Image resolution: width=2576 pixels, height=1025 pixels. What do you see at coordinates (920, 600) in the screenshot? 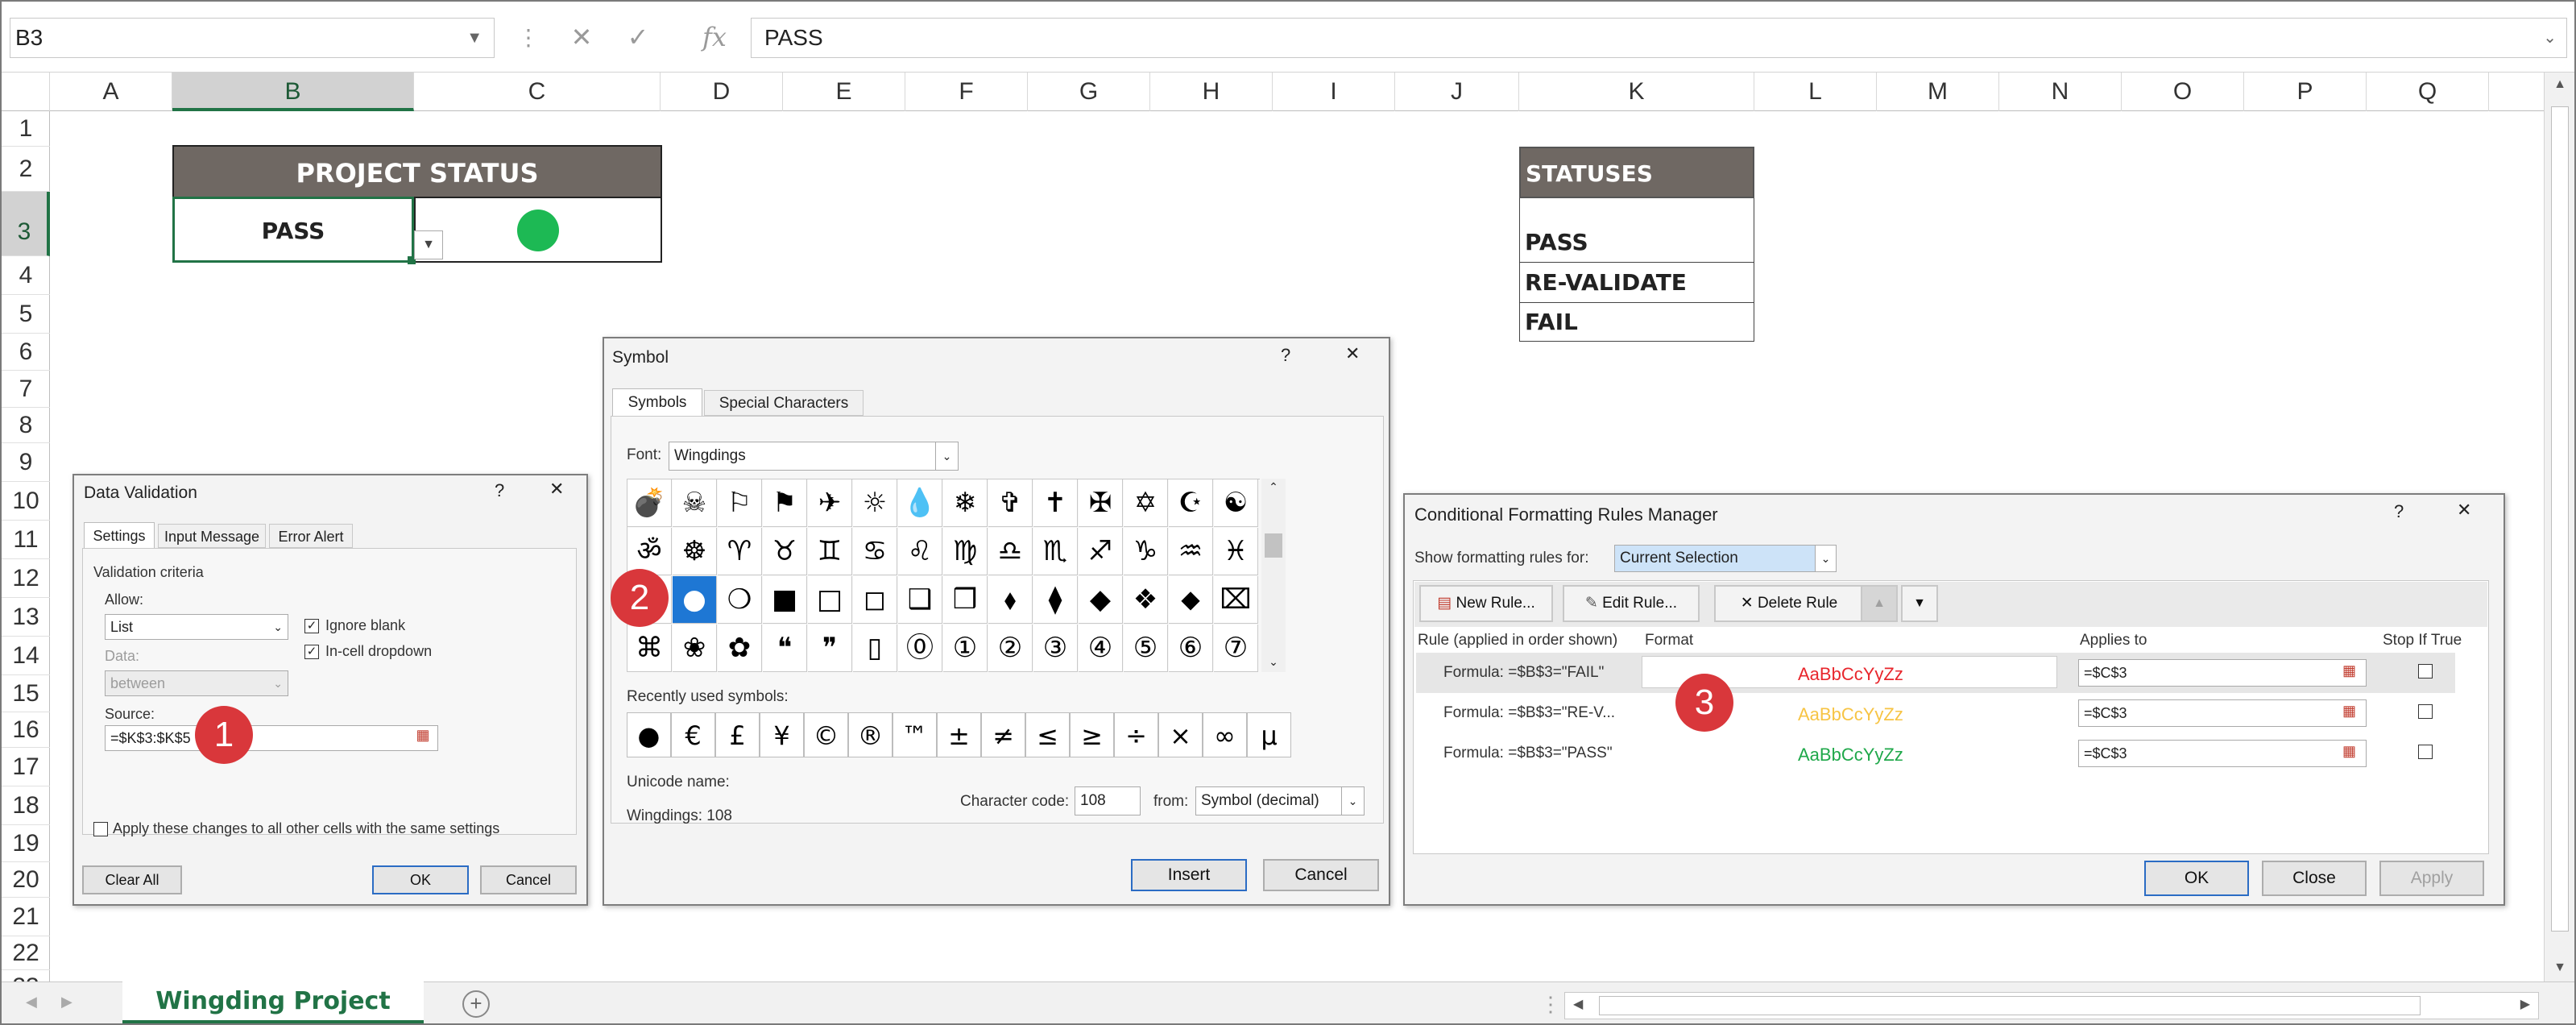
I see `symbol-cell: ❑` at bounding box center [920, 600].